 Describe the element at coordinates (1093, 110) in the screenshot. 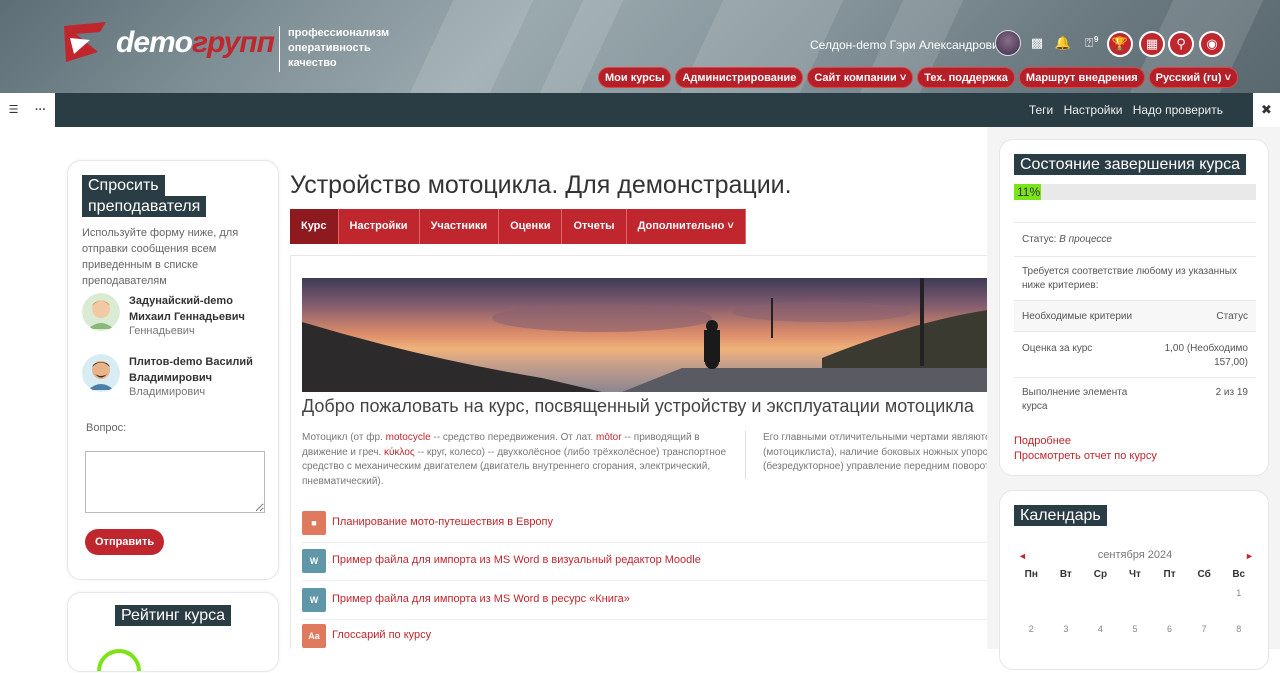

I see `toolbar-link-settings: Настройки` at that location.